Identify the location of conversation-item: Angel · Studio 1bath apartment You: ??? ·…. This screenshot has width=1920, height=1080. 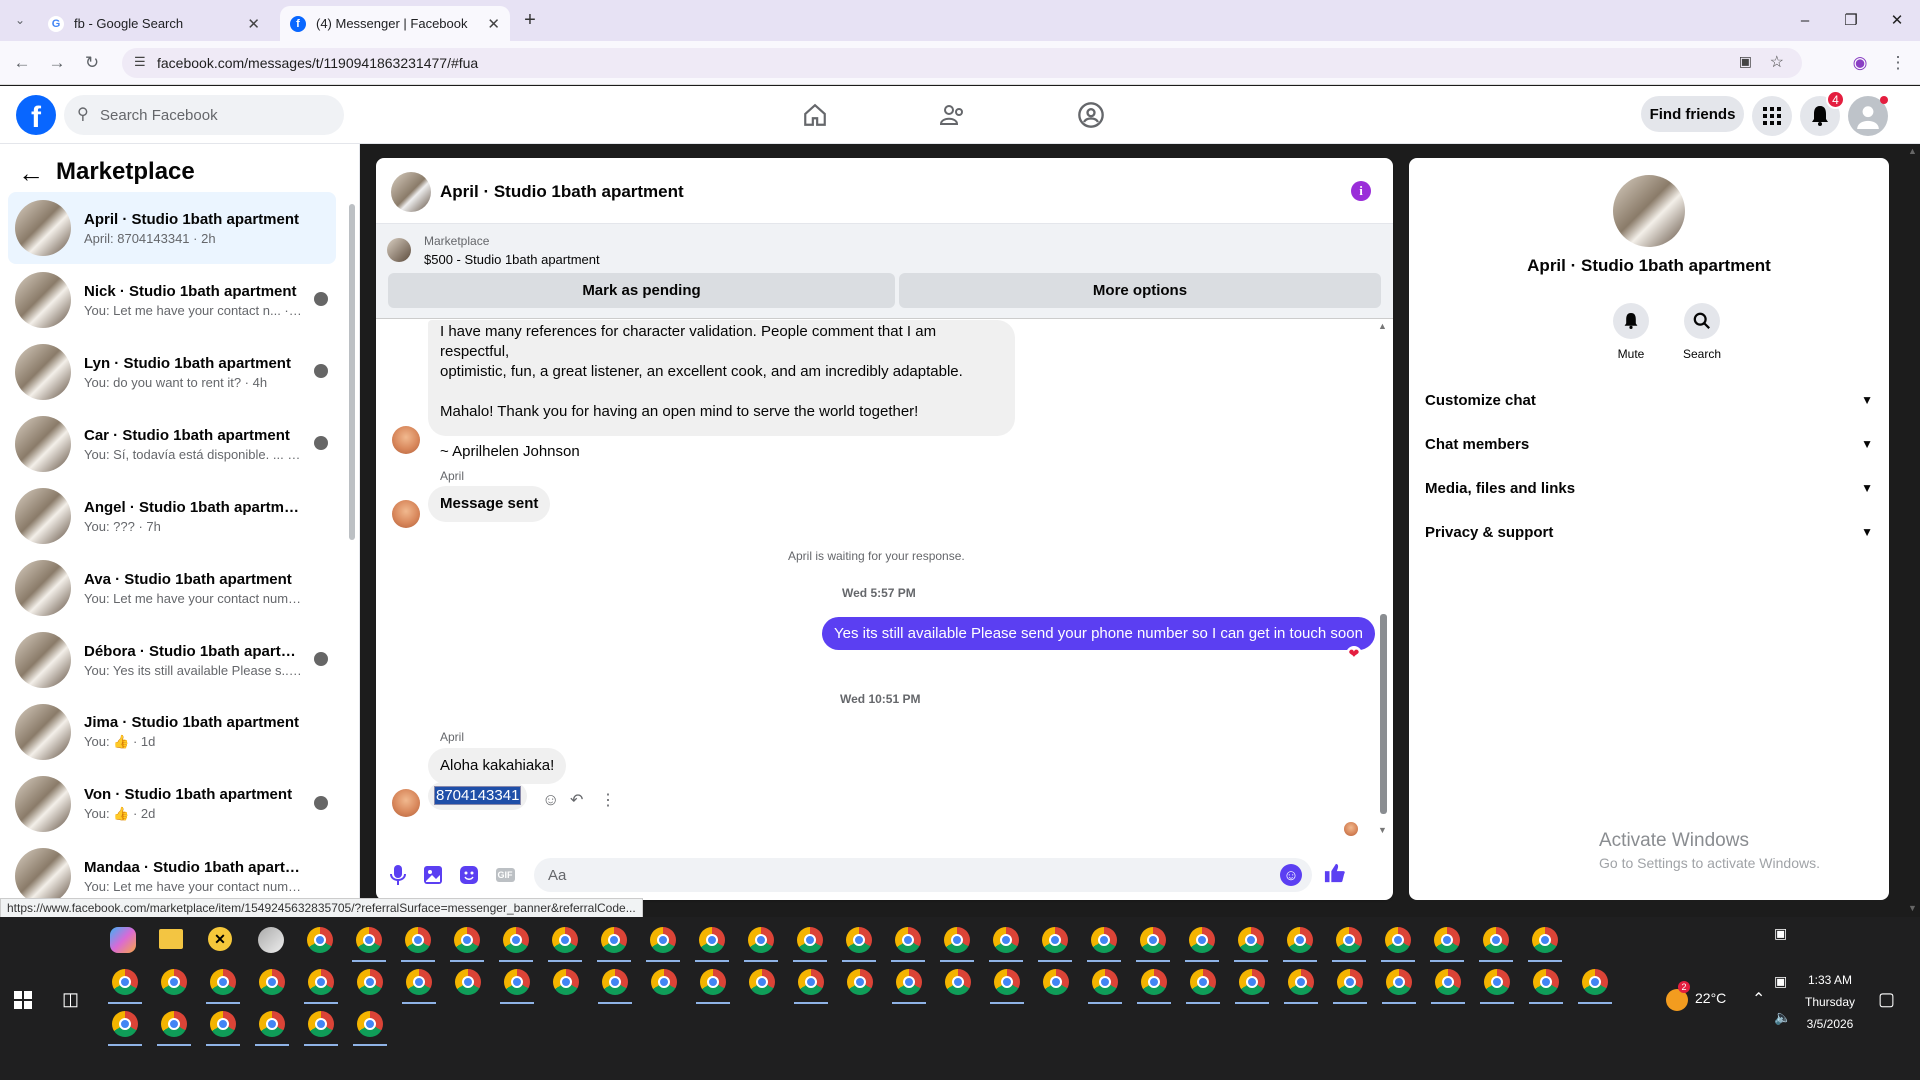
(172, 516).